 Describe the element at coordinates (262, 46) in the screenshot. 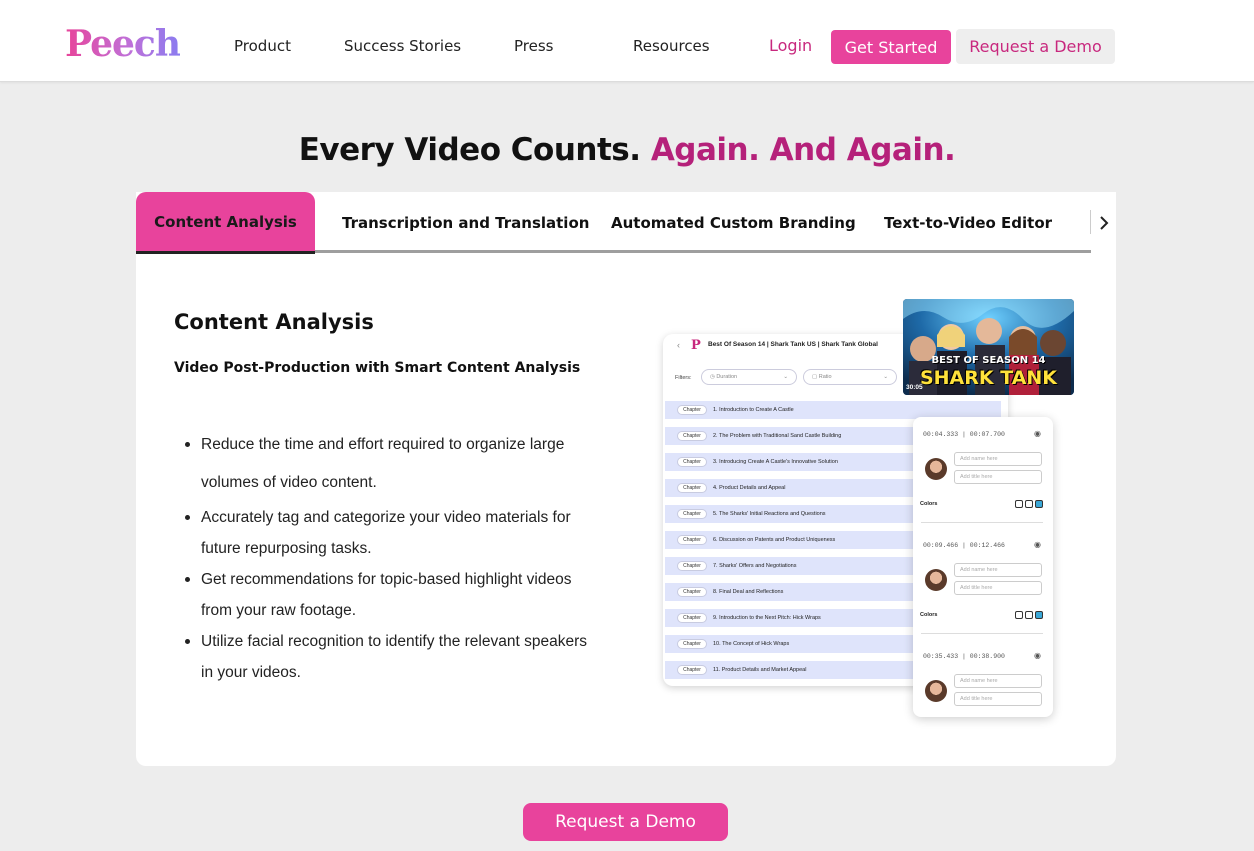

I see `nav-product: Product` at that location.